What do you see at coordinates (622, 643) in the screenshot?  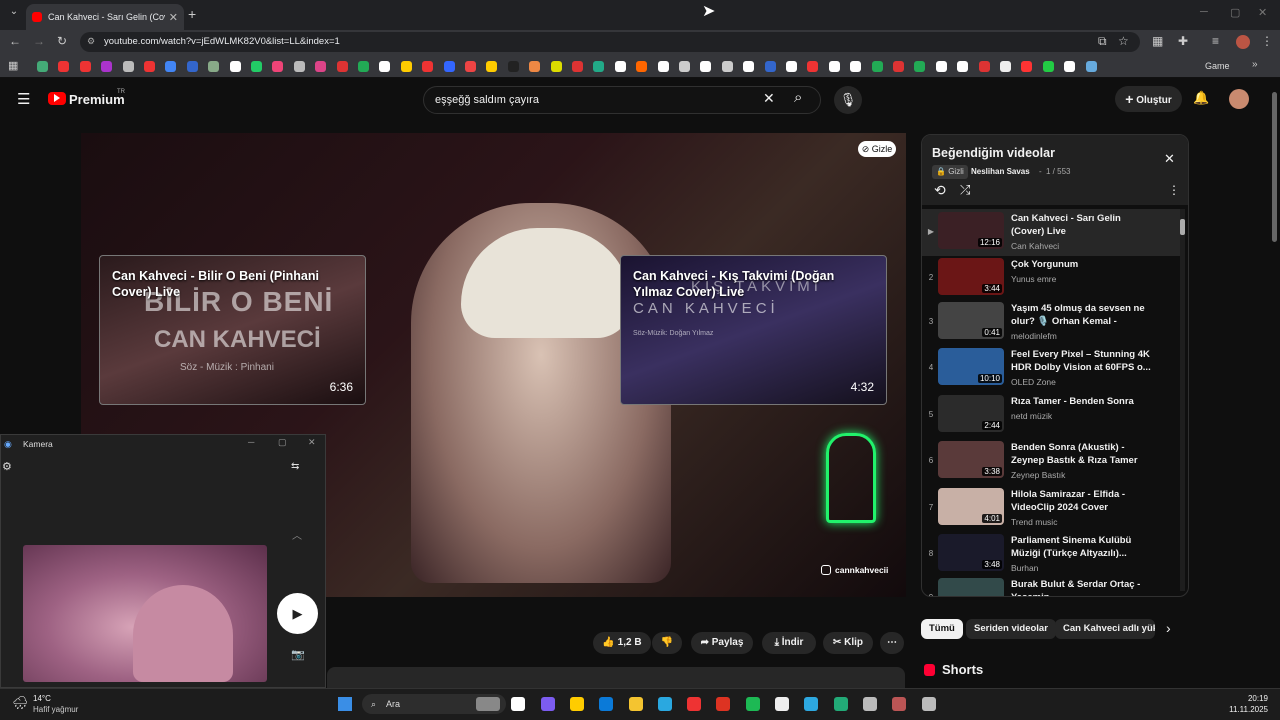 I see `like-button: 👍 1,2 B` at bounding box center [622, 643].